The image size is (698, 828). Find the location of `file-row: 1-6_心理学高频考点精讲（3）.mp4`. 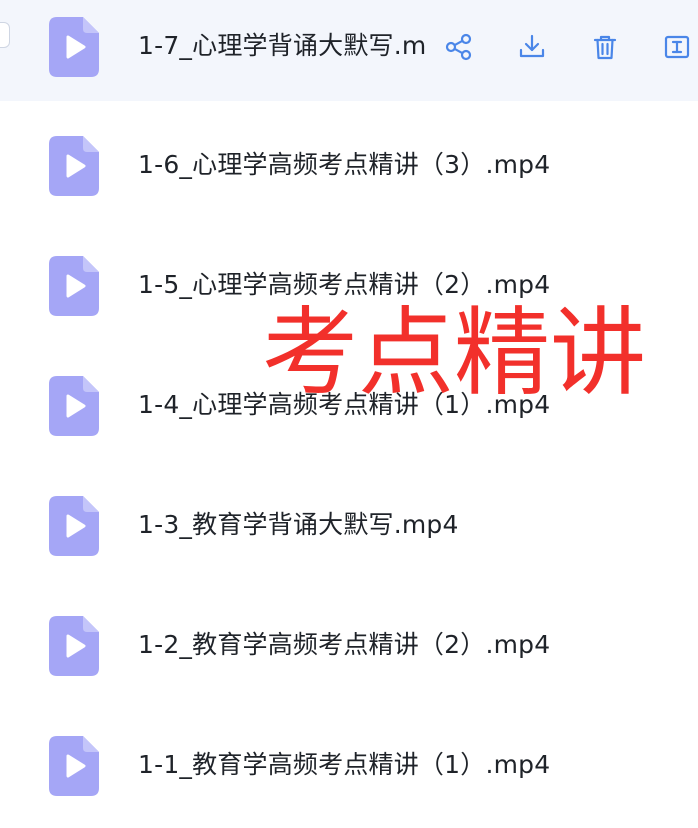

file-row: 1-6_心理学高频考点精讲（3）.mp4 is located at coordinates (349, 165).